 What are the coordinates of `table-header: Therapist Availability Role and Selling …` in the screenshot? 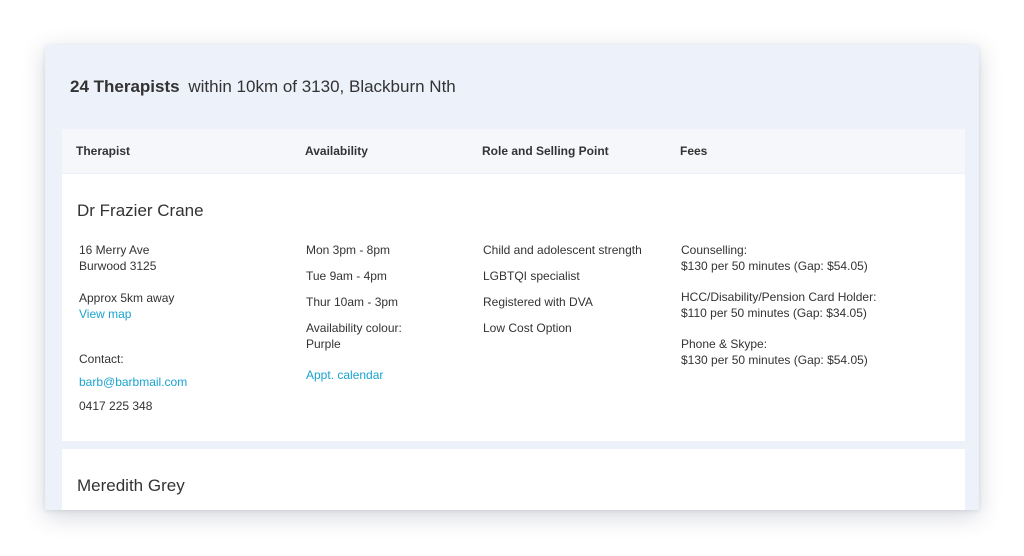 It's located at (513, 151).